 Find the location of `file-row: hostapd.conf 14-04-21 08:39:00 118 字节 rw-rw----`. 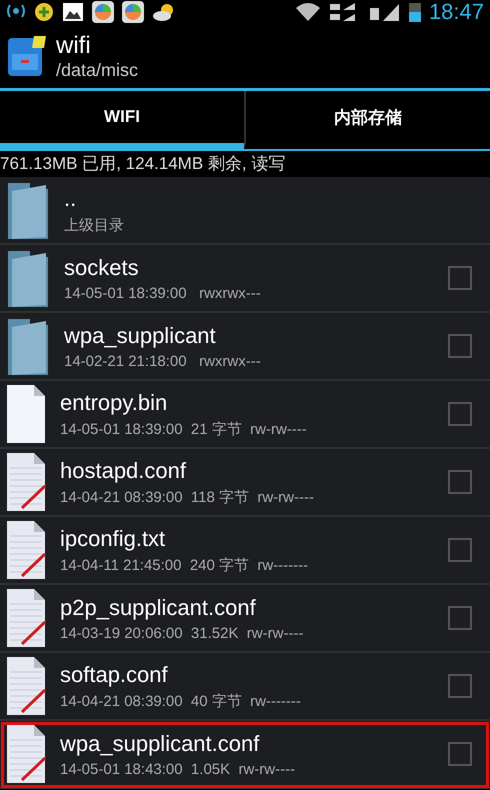

file-row: hostapd.conf 14-04-21 08:39:00 118 字节 rw-rw---- is located at coordinates (245, 483).